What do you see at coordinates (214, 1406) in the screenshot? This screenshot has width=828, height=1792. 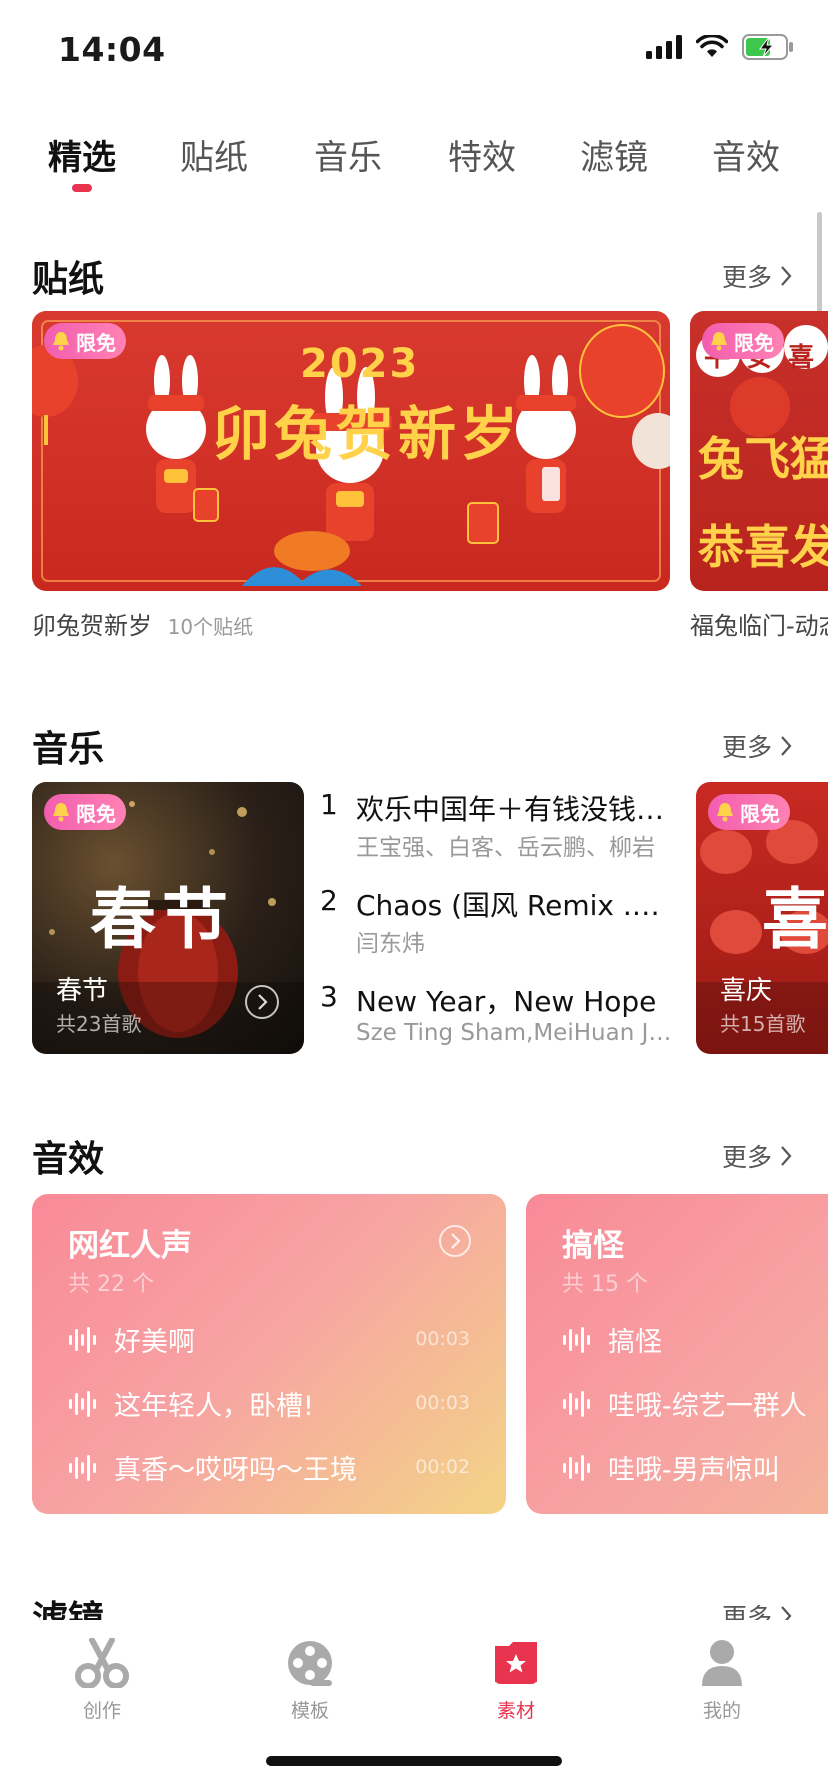 I see `sfx-item-label: 这年轻人，卧槽!` at bounding box center [214, 1406].